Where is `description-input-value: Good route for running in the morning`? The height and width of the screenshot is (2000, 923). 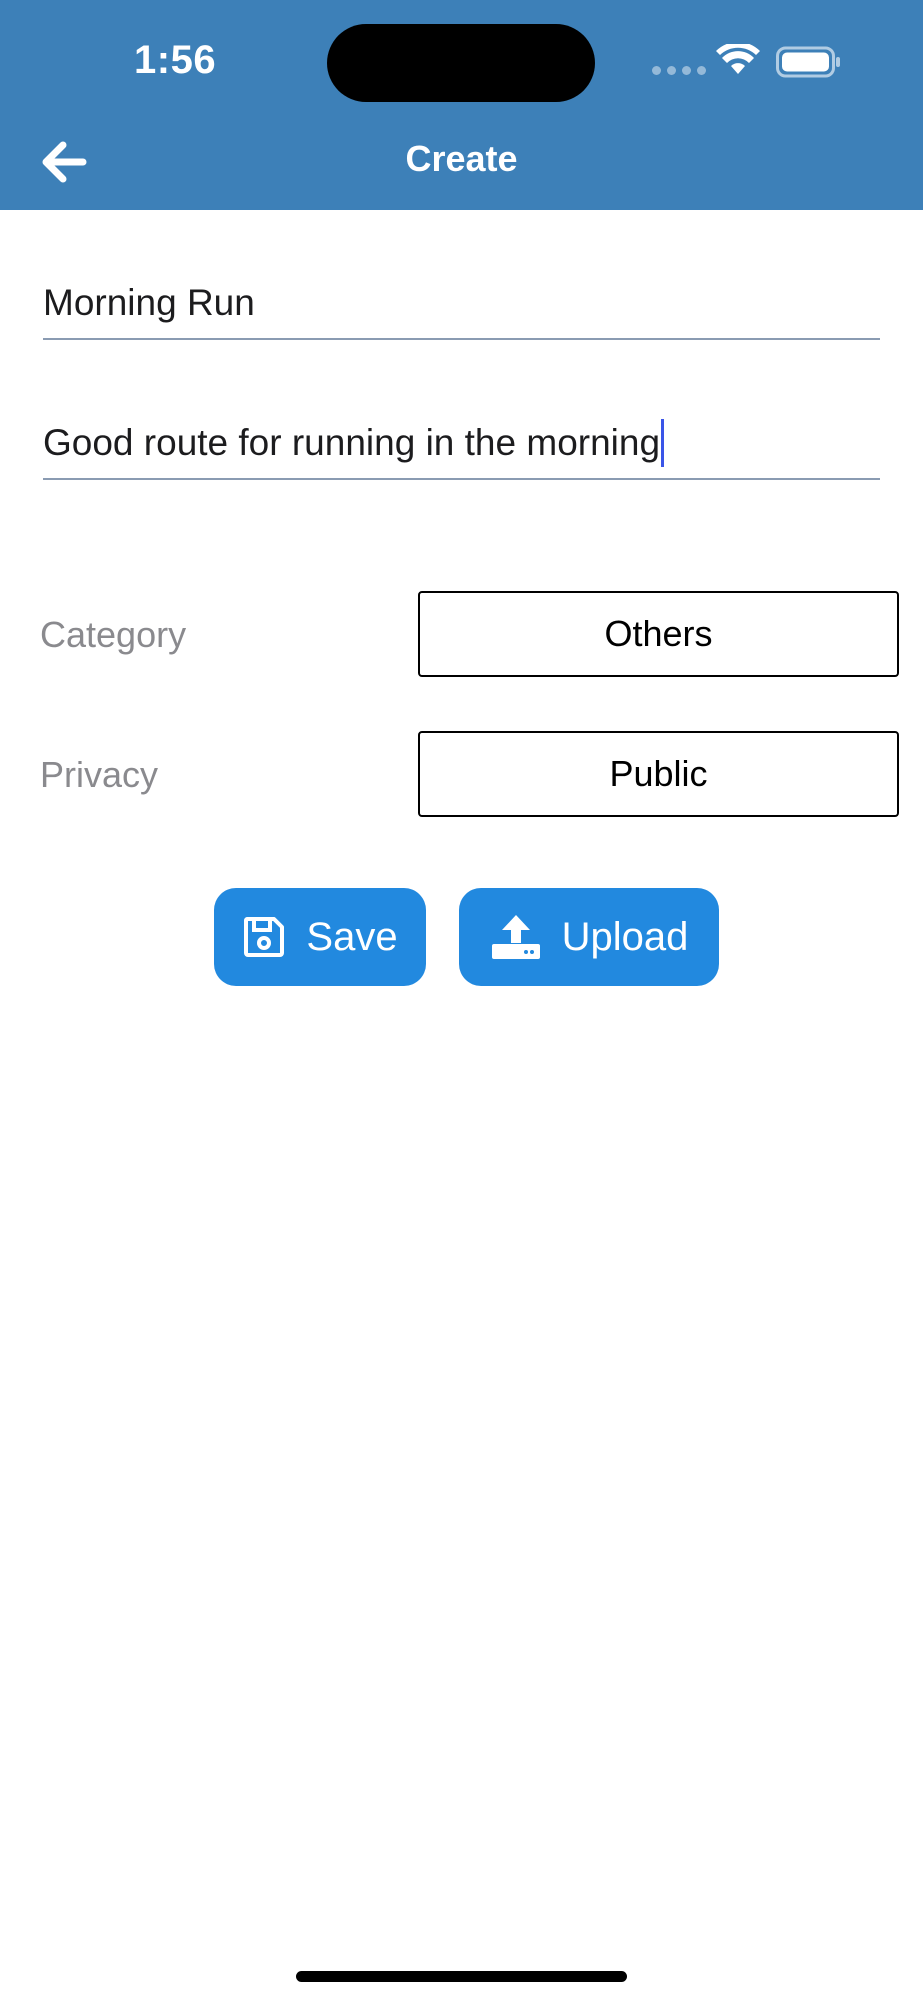 description-input-value: Good route for running in the morning is located at coordinates (352, 442).